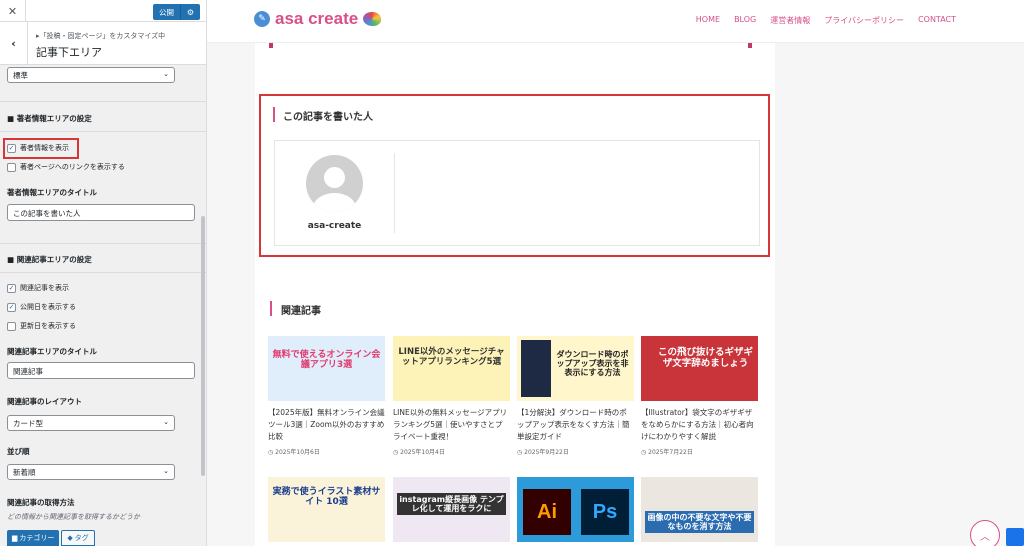 The height and width of the screenshot is (546, 1024). Describe the element at coordinates (20, 75) in the screenshot. I see `select-value: 標準` at that location.